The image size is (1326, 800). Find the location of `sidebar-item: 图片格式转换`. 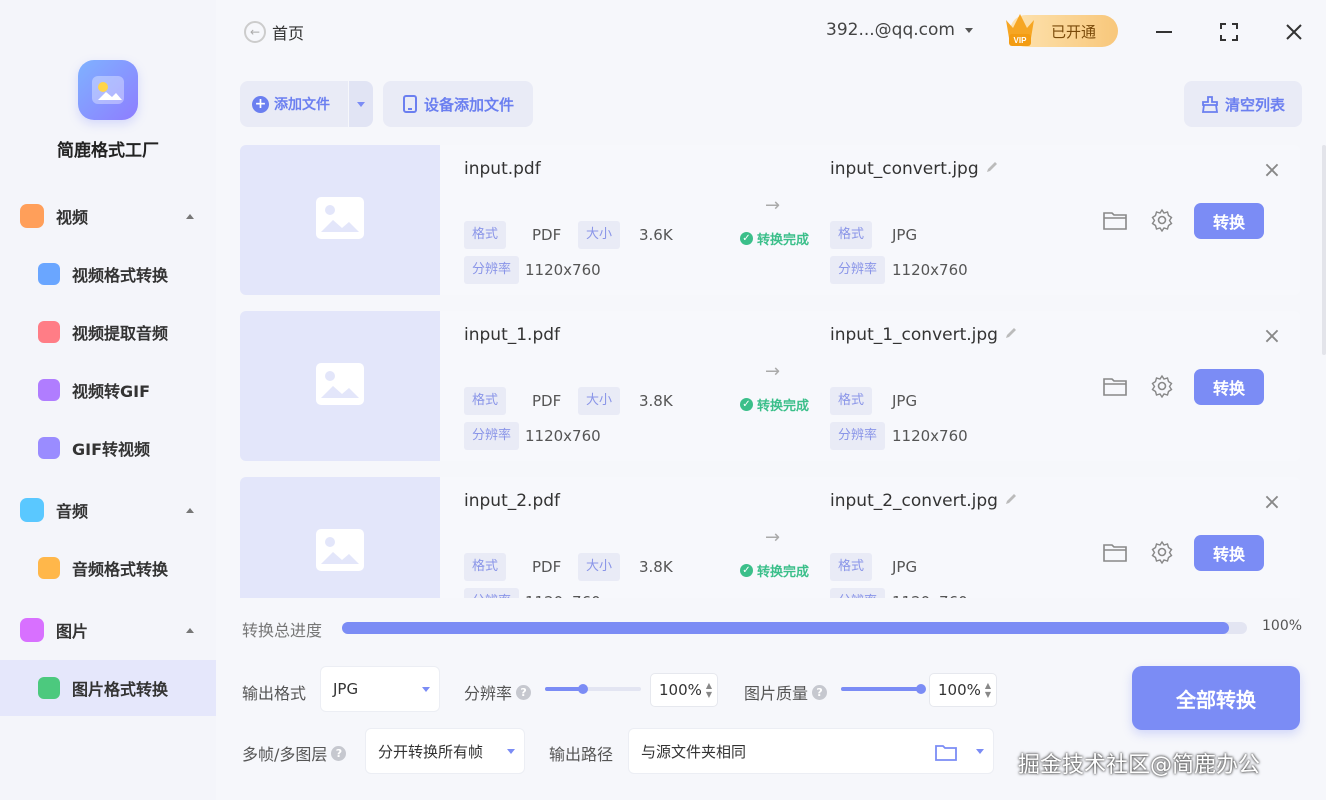

sidebar-item: 图片格式转换 is located at coordinates (108, 688).